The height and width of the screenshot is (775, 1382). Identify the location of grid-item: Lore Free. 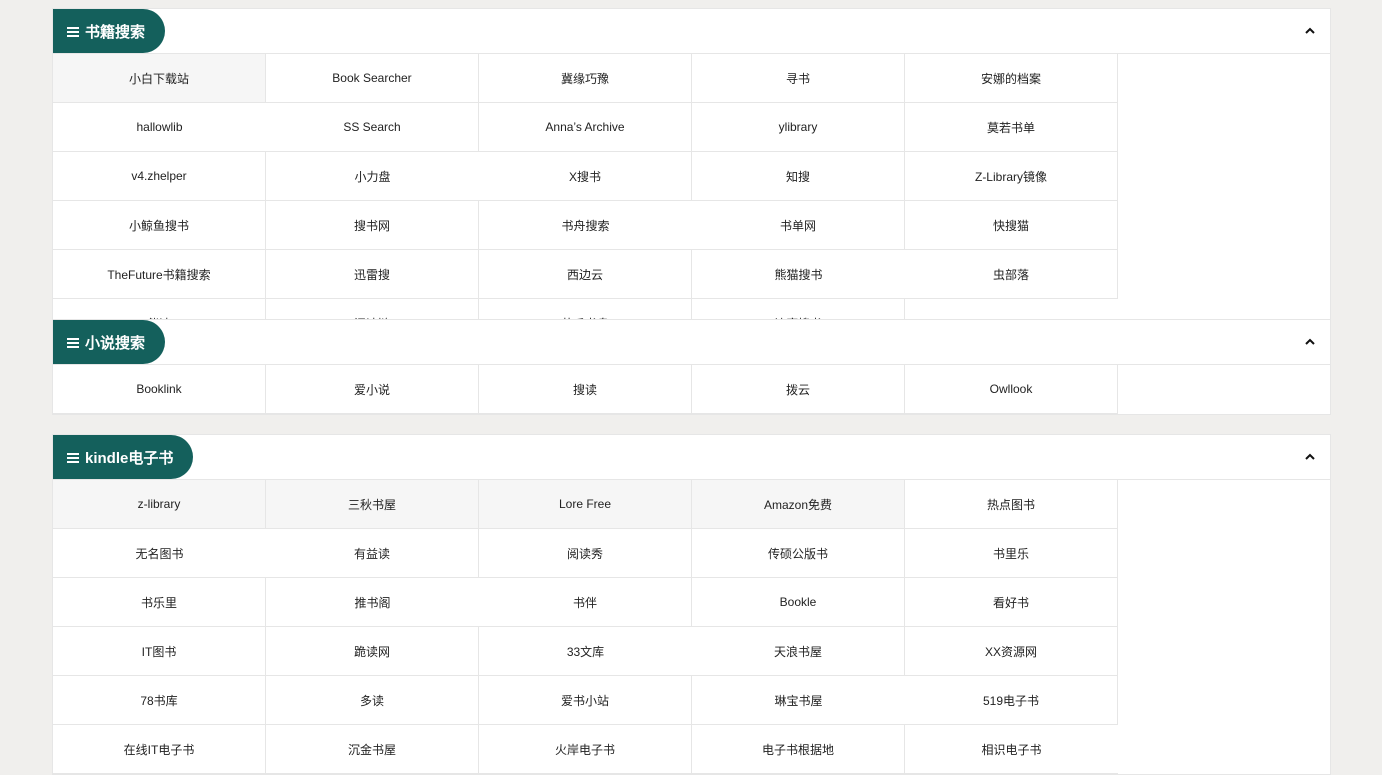
(585, 504).